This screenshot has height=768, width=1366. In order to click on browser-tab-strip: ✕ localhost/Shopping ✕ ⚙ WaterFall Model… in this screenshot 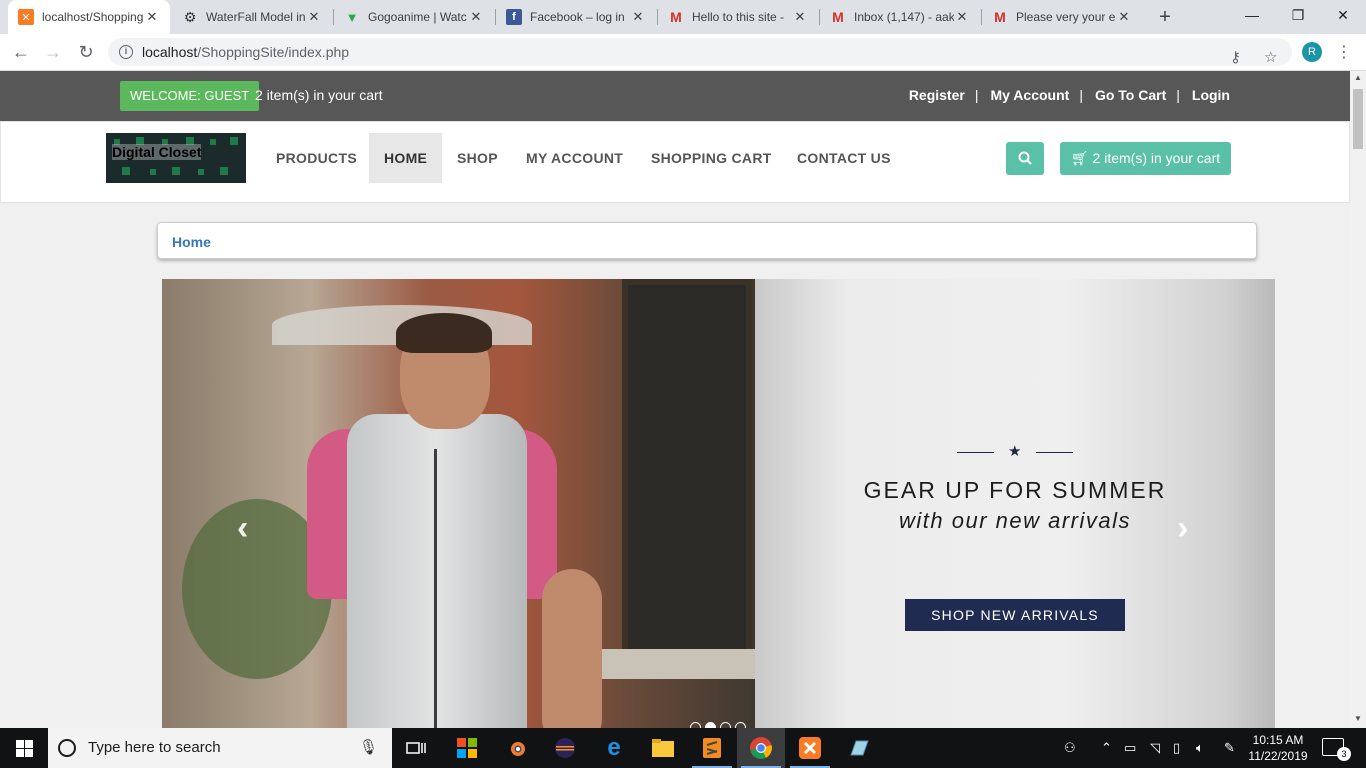, I will do `click(683, 17)`.